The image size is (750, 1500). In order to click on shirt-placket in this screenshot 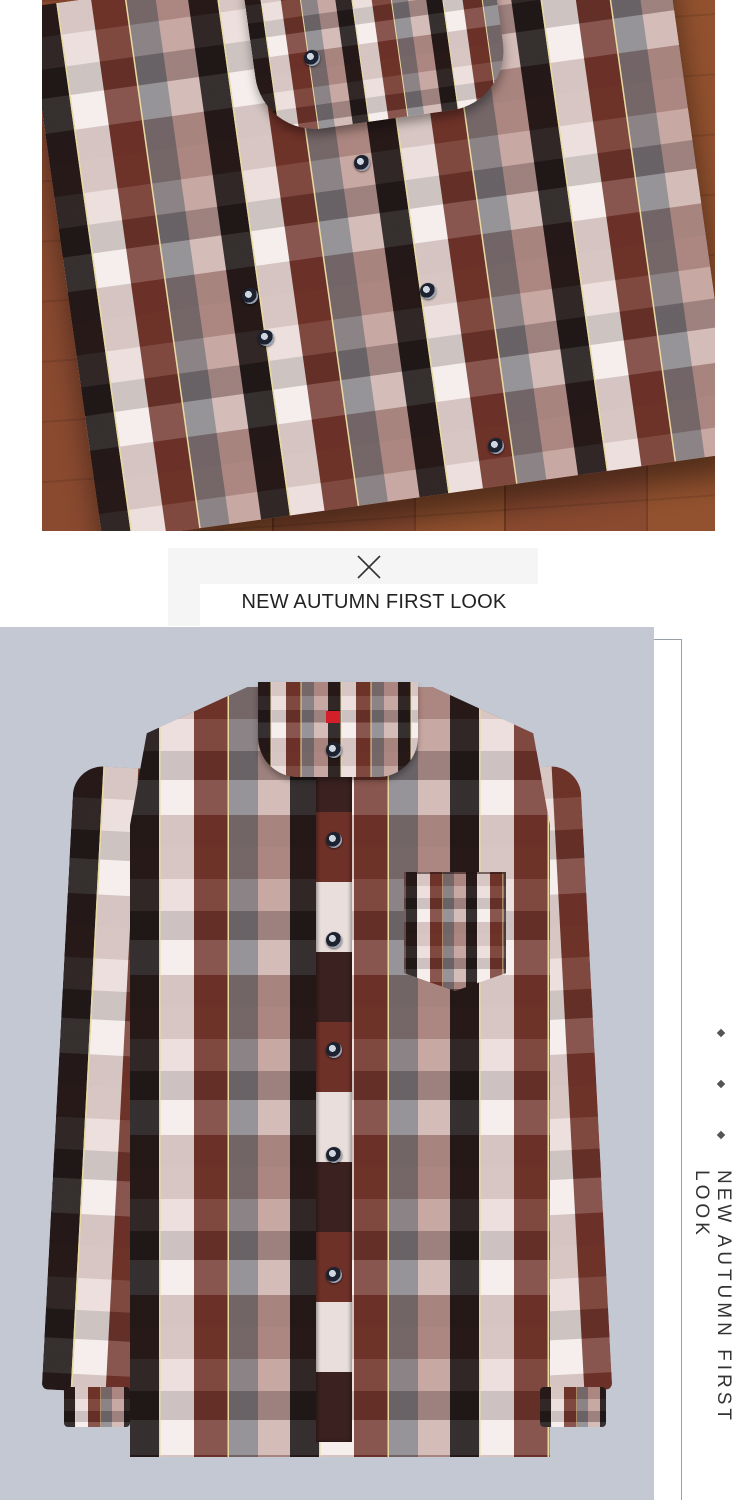, I will do `click(334, 1102)`.